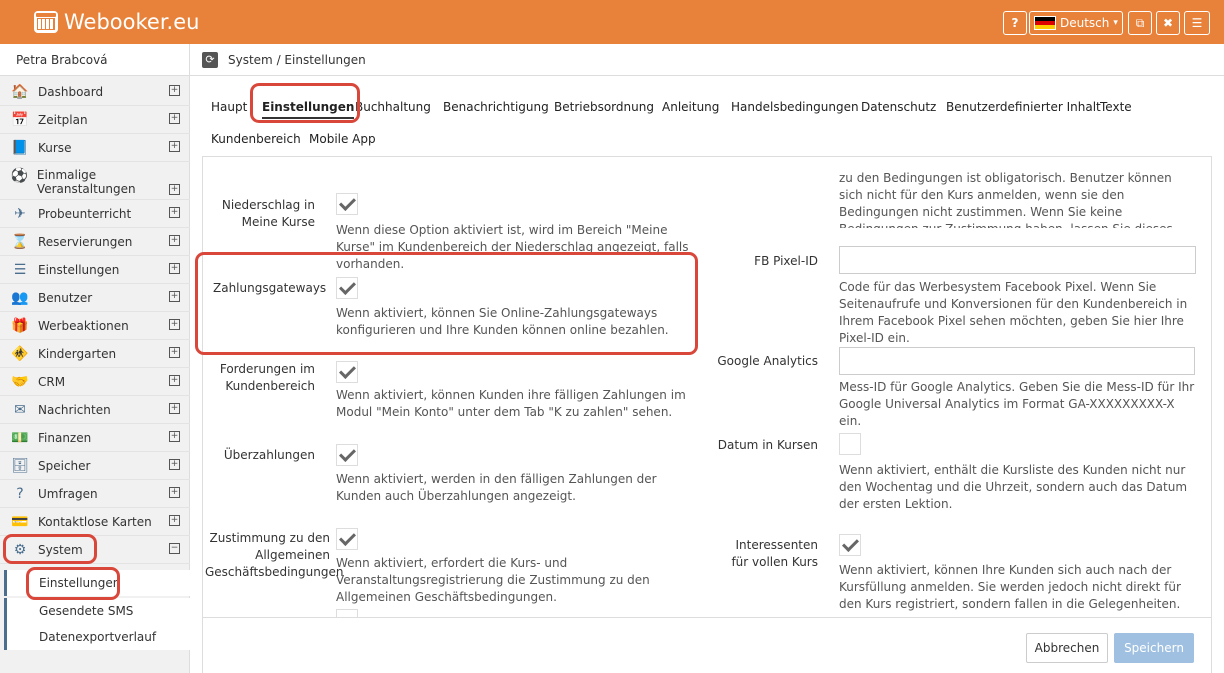 The height and width of the screenshot is (673, 1224). What do you see at coordinates (95, 382) in the screenshot?
I see `sidebar-item-crm: 🤝 CRM +` at bounding box center [95, 382].